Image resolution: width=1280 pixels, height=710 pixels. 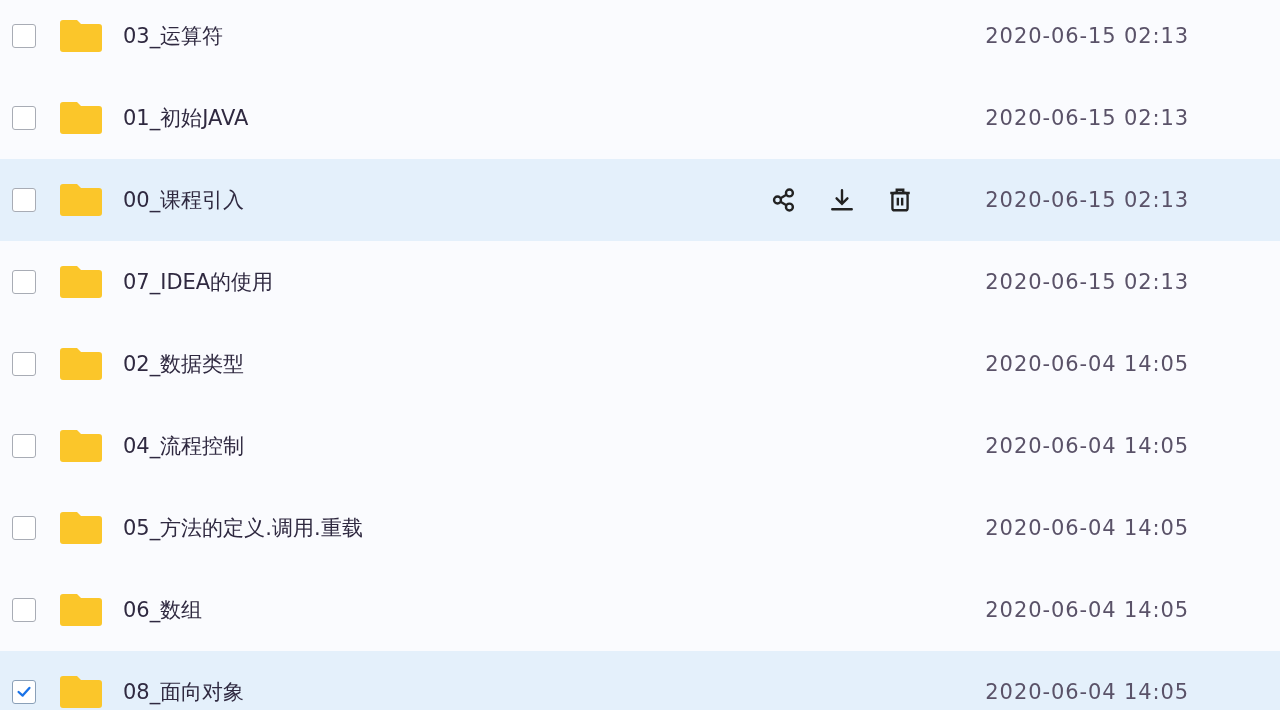 I want to click on file-row: 06_数组 2020-06-04 14:05, so click(x=640, y=610).